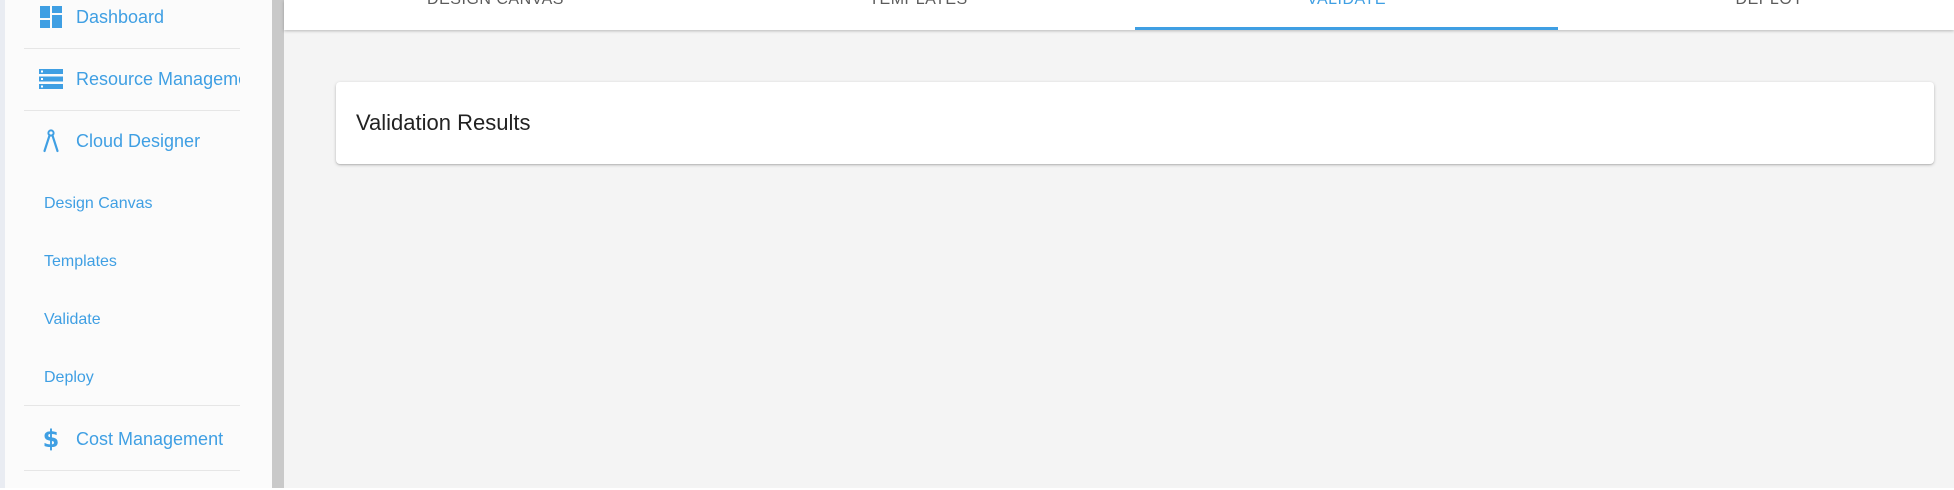 This screenshot has width=1954, height=490. What do you see at coordinates (1346, 28) in the screenshot?
I see `active-tab-indicator` at bounding box center [1346, 28].